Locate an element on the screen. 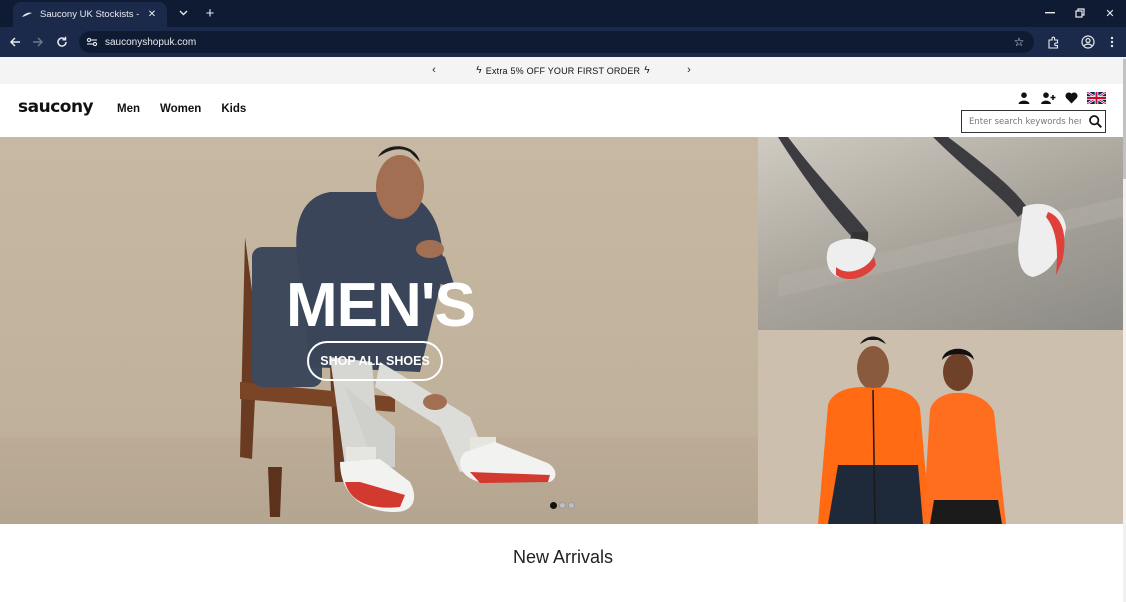  forward-arrow-icon is located at coordinates (38, 42).